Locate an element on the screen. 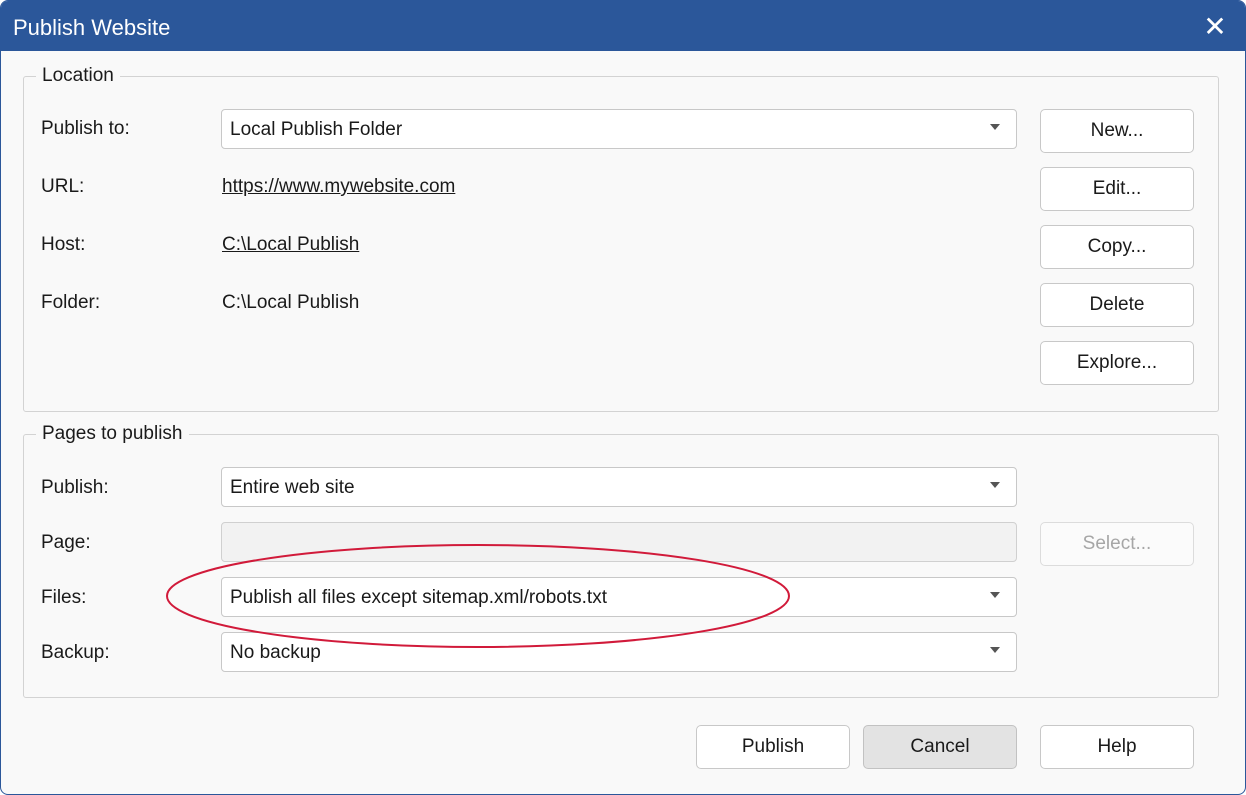 Image resolution: width=1246 pixels, height=795 pixels. delete-button: Delete is located at coordinates (1117, 305).